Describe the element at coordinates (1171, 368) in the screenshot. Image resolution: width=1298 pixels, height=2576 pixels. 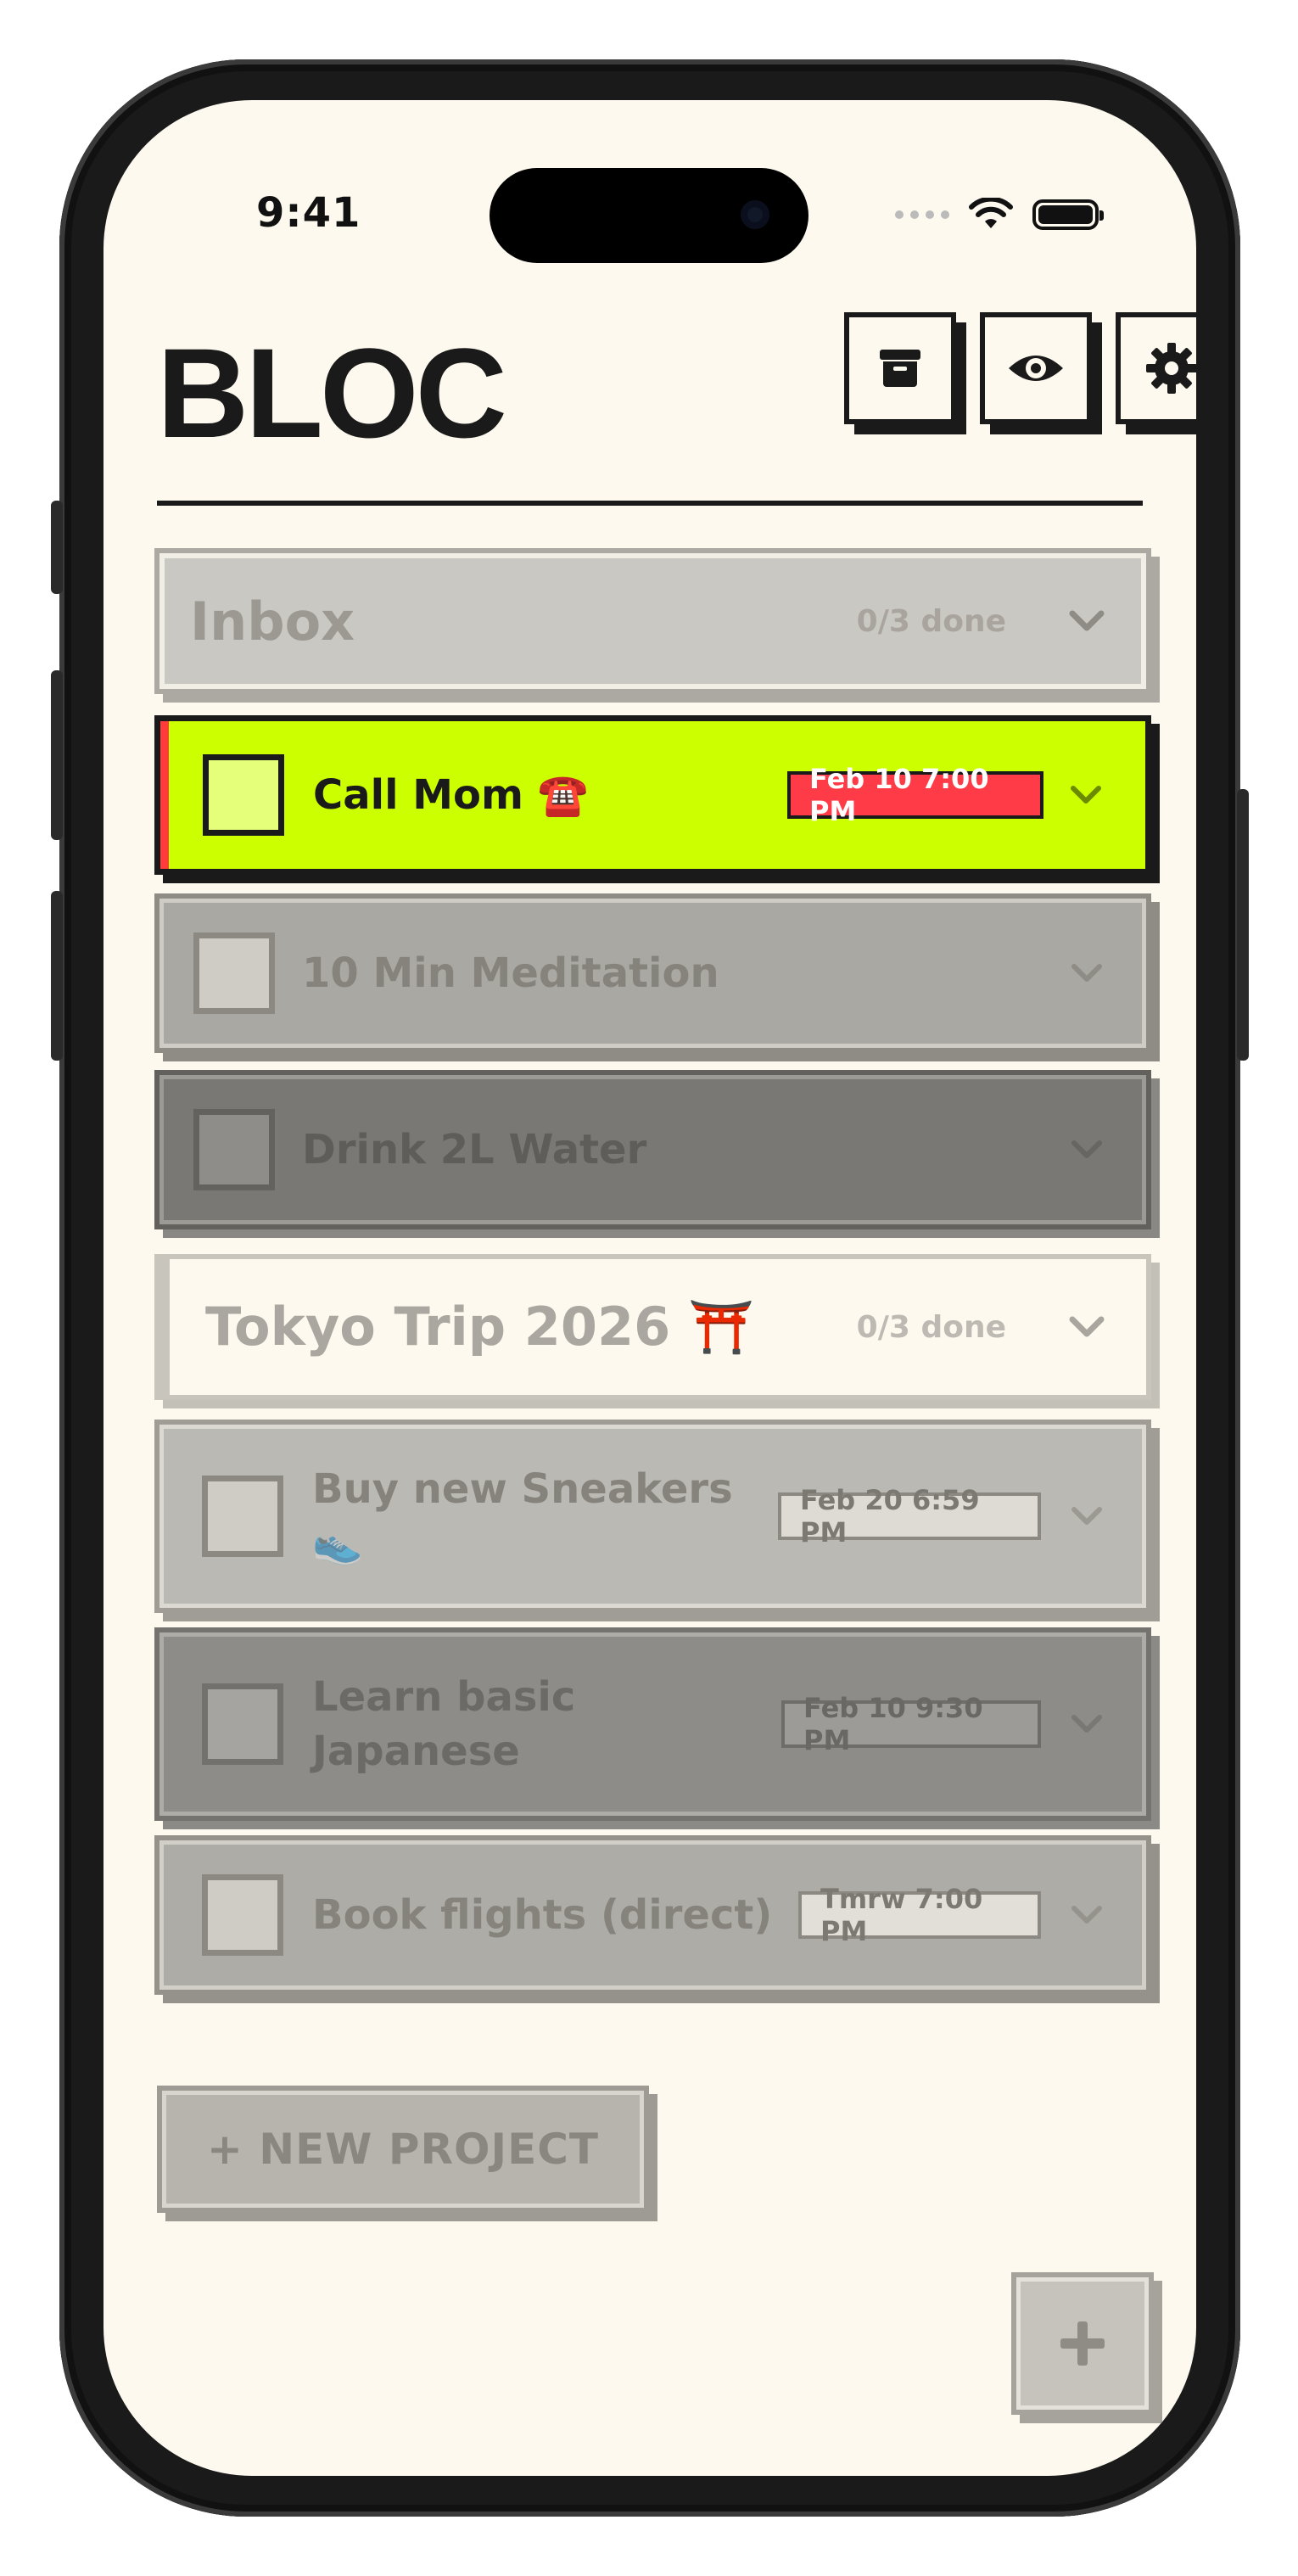
I see `gear-icon` at that location.